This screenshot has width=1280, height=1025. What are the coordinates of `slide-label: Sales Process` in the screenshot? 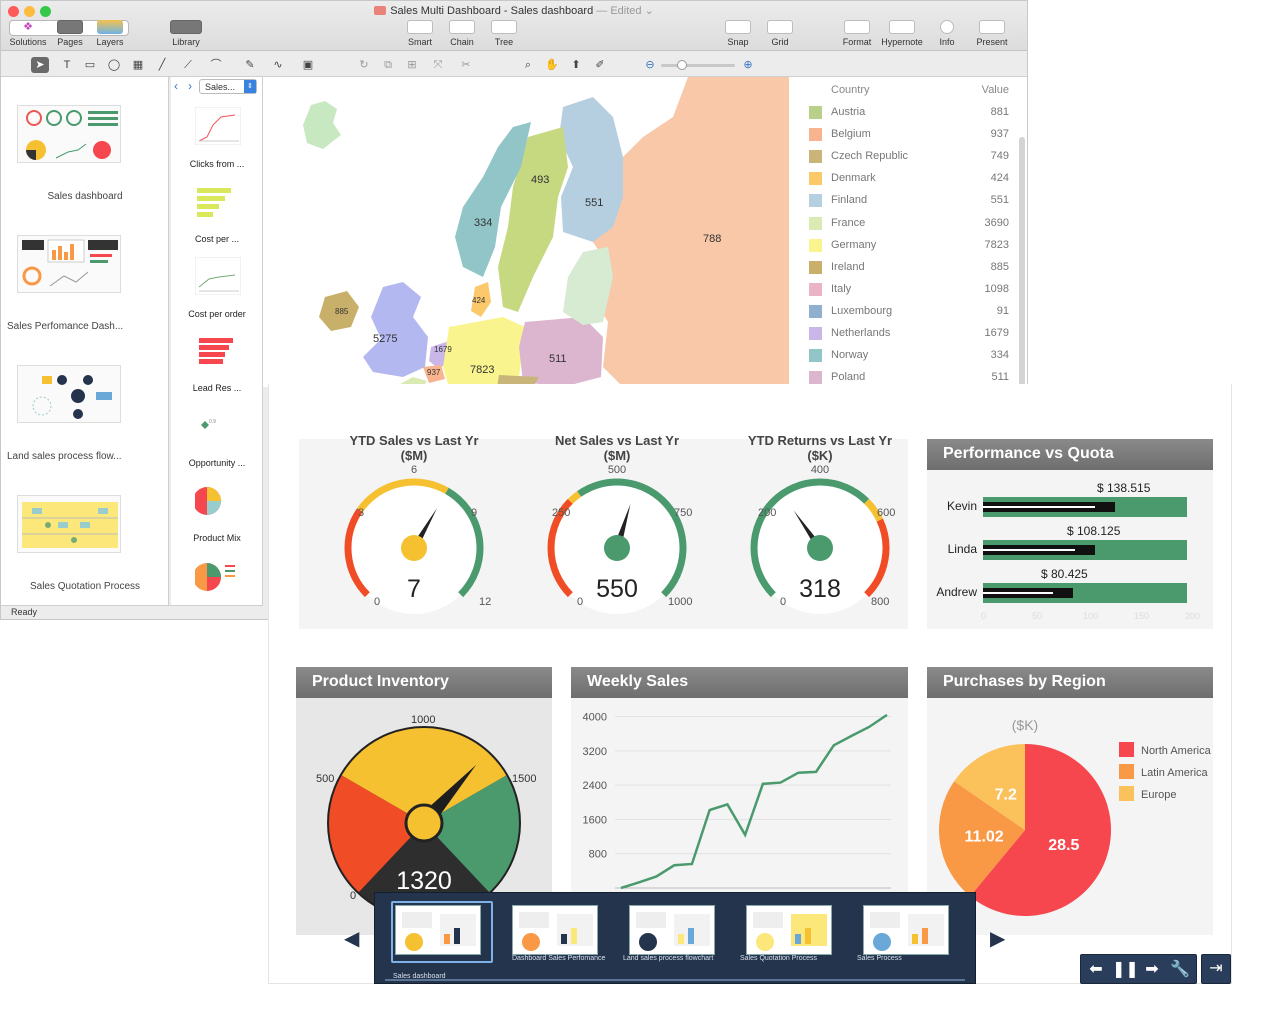 It's located at (912, 959).